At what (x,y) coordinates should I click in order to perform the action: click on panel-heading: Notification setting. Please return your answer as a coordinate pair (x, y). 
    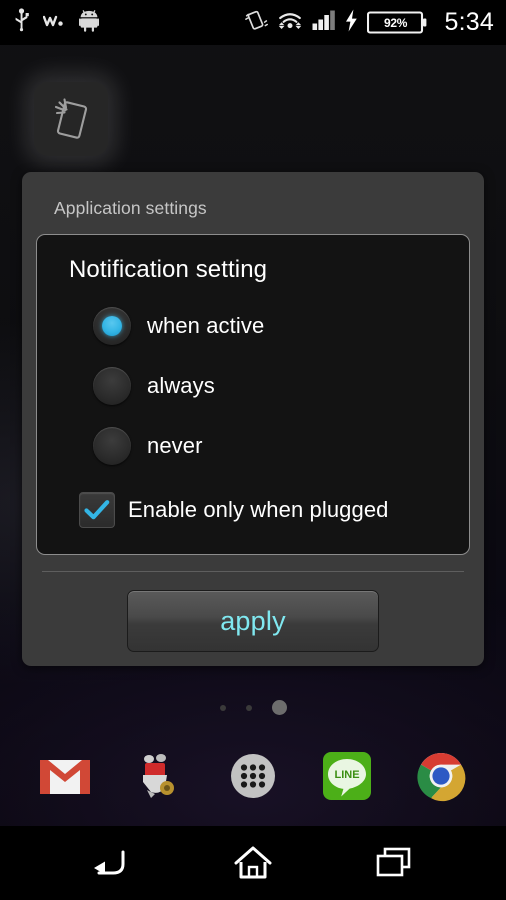
    Looking at the image, I should click on (168, 269).